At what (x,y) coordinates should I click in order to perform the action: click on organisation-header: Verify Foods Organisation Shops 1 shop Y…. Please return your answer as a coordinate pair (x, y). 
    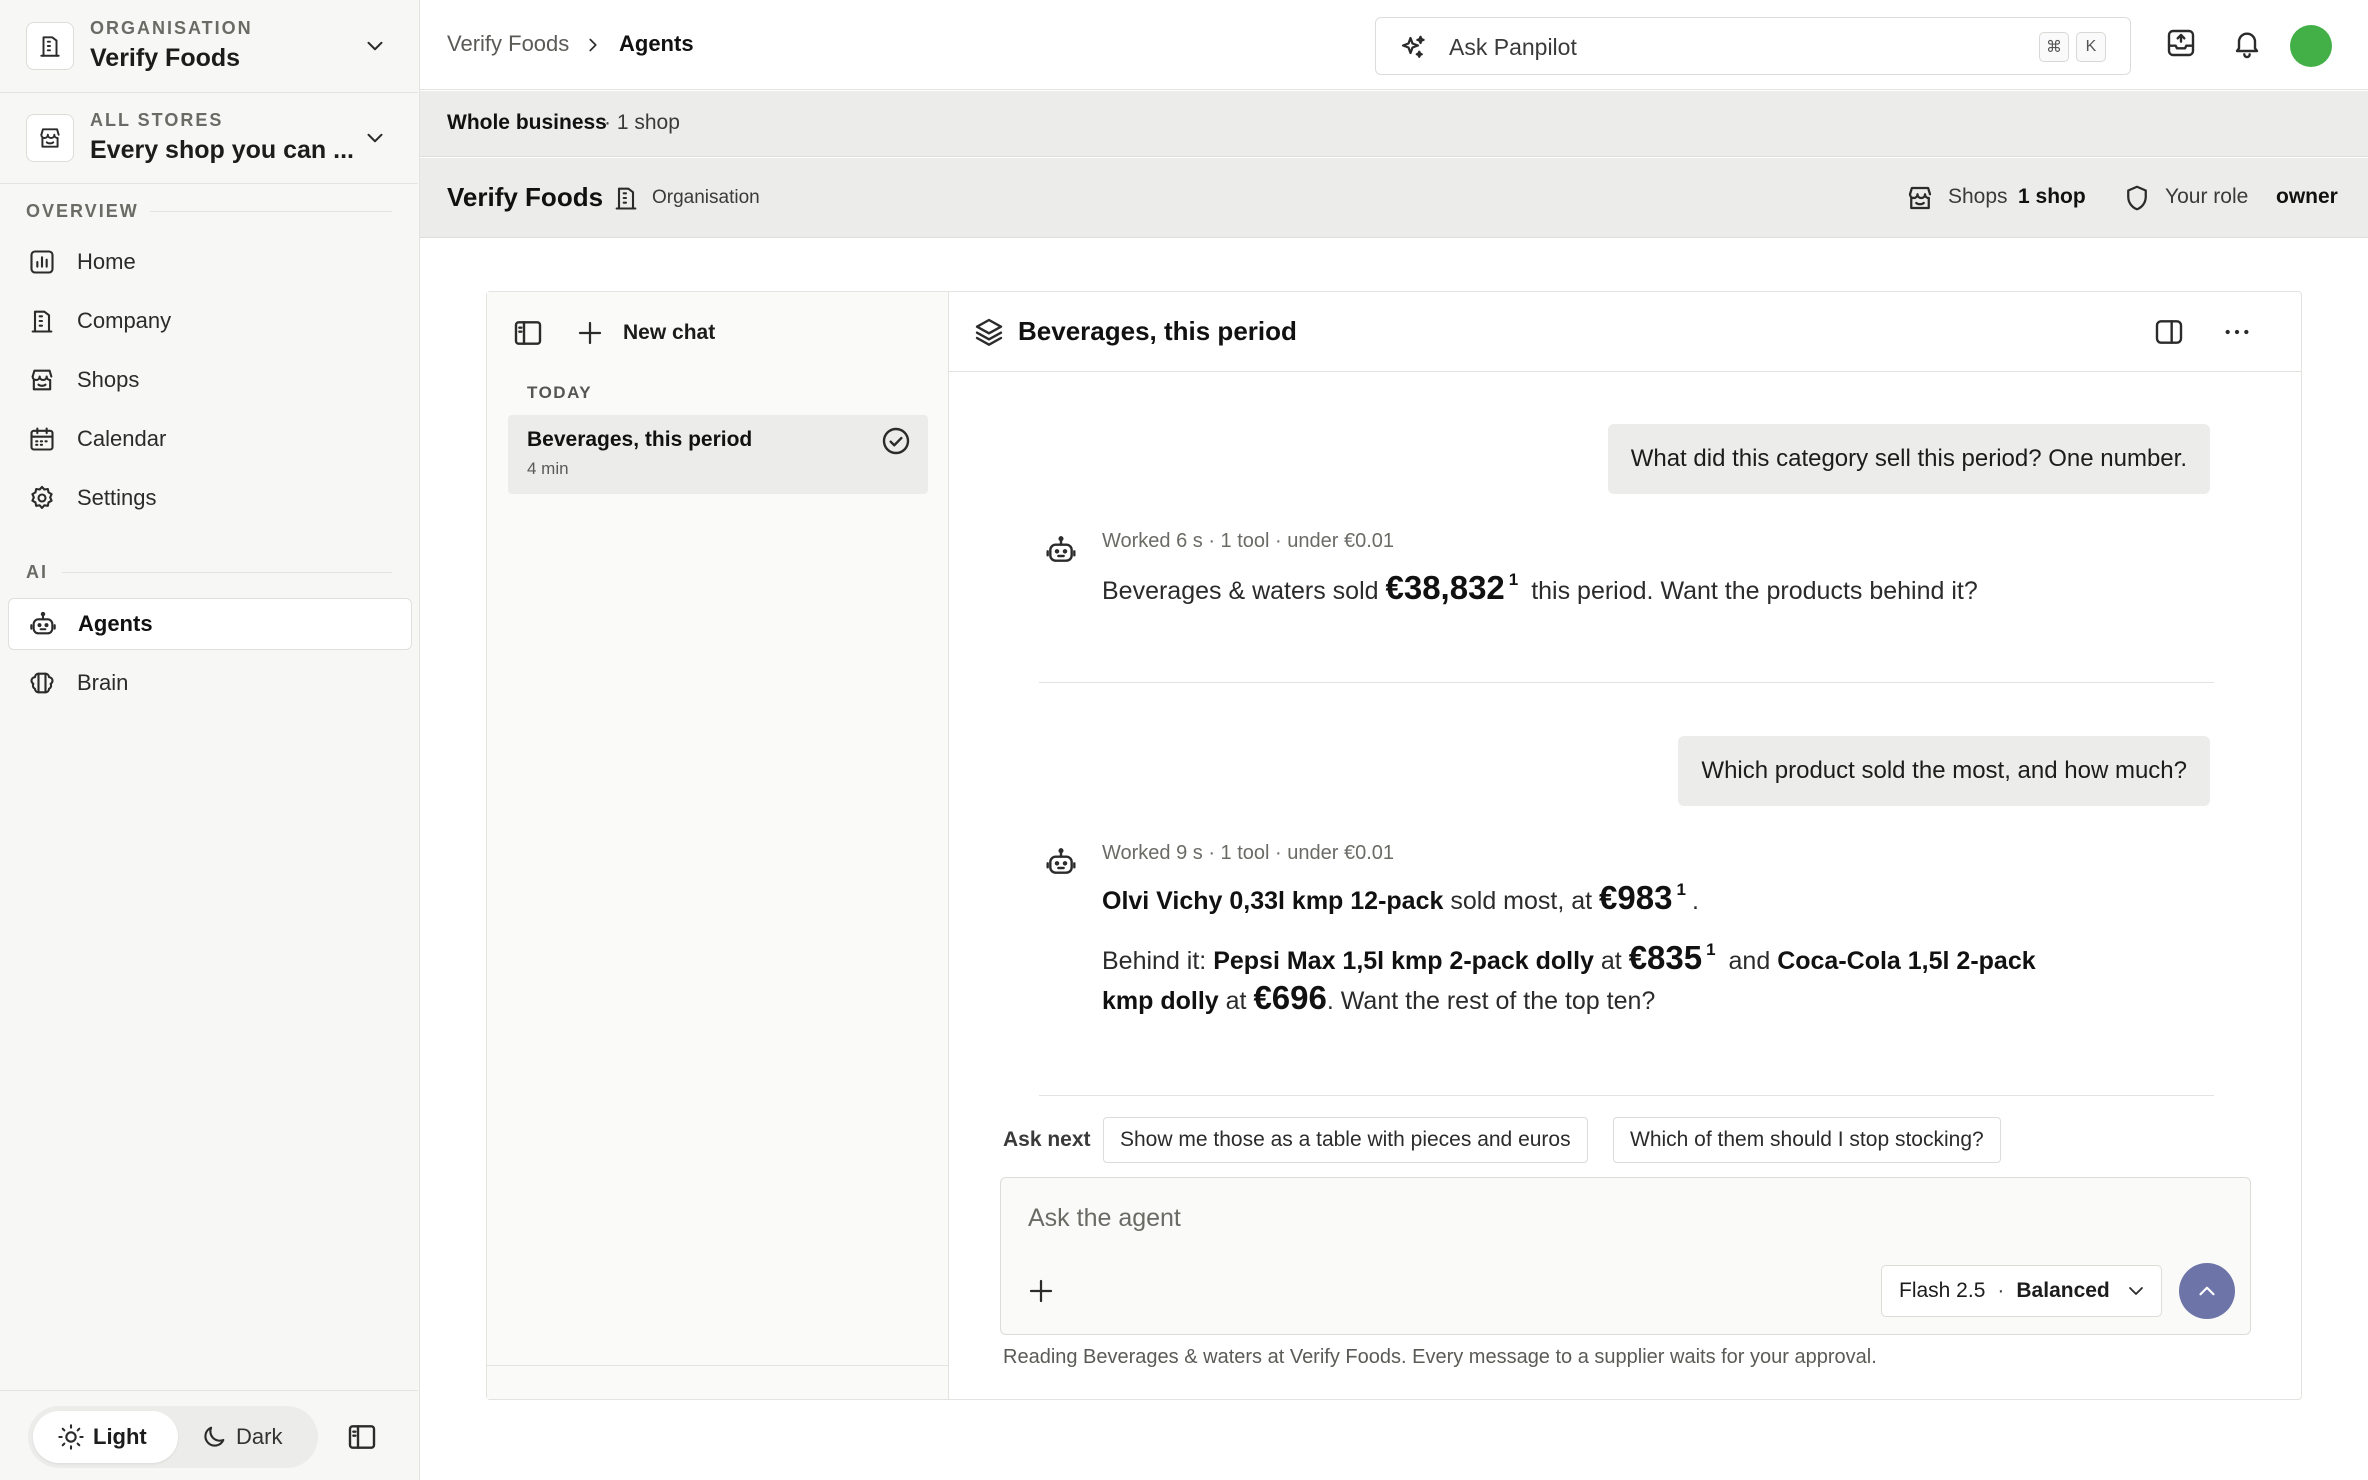
    Looking at the image, I should click on (1394, 198).